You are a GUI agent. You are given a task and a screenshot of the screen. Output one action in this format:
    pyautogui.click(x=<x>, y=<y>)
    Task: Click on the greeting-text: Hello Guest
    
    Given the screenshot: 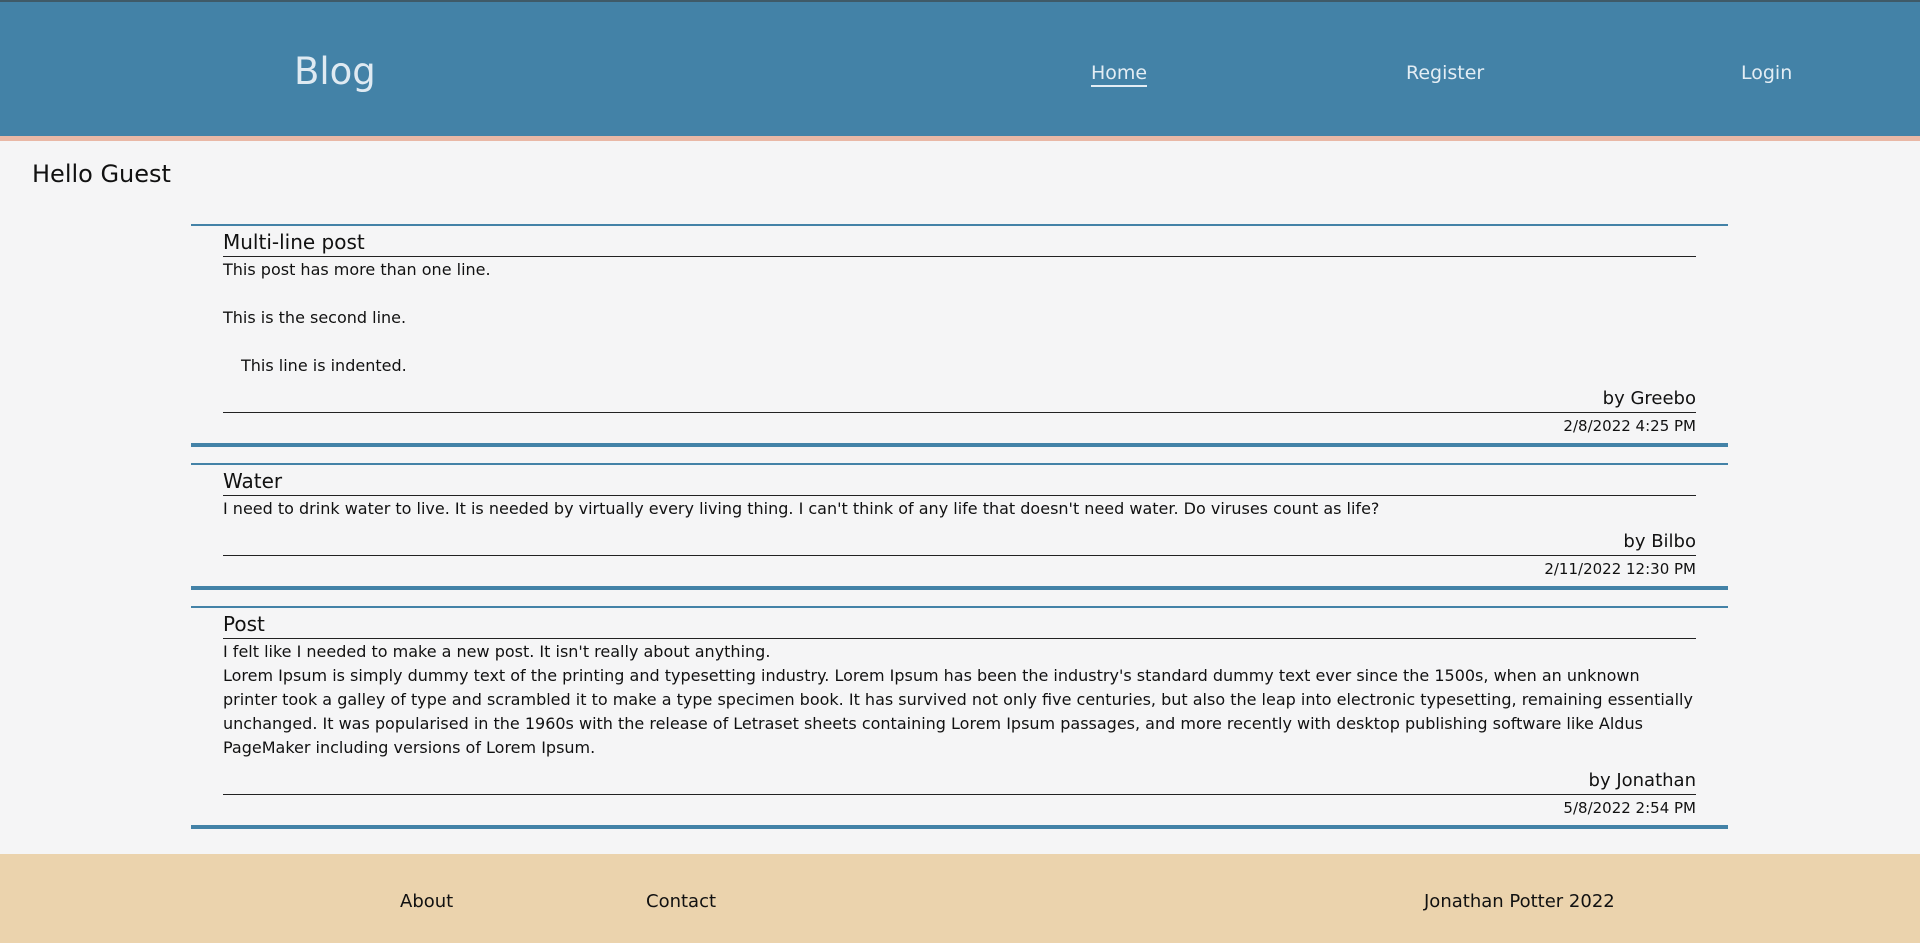 What is the action you would take?
    pyautogui.click(x=101, y=174)
    